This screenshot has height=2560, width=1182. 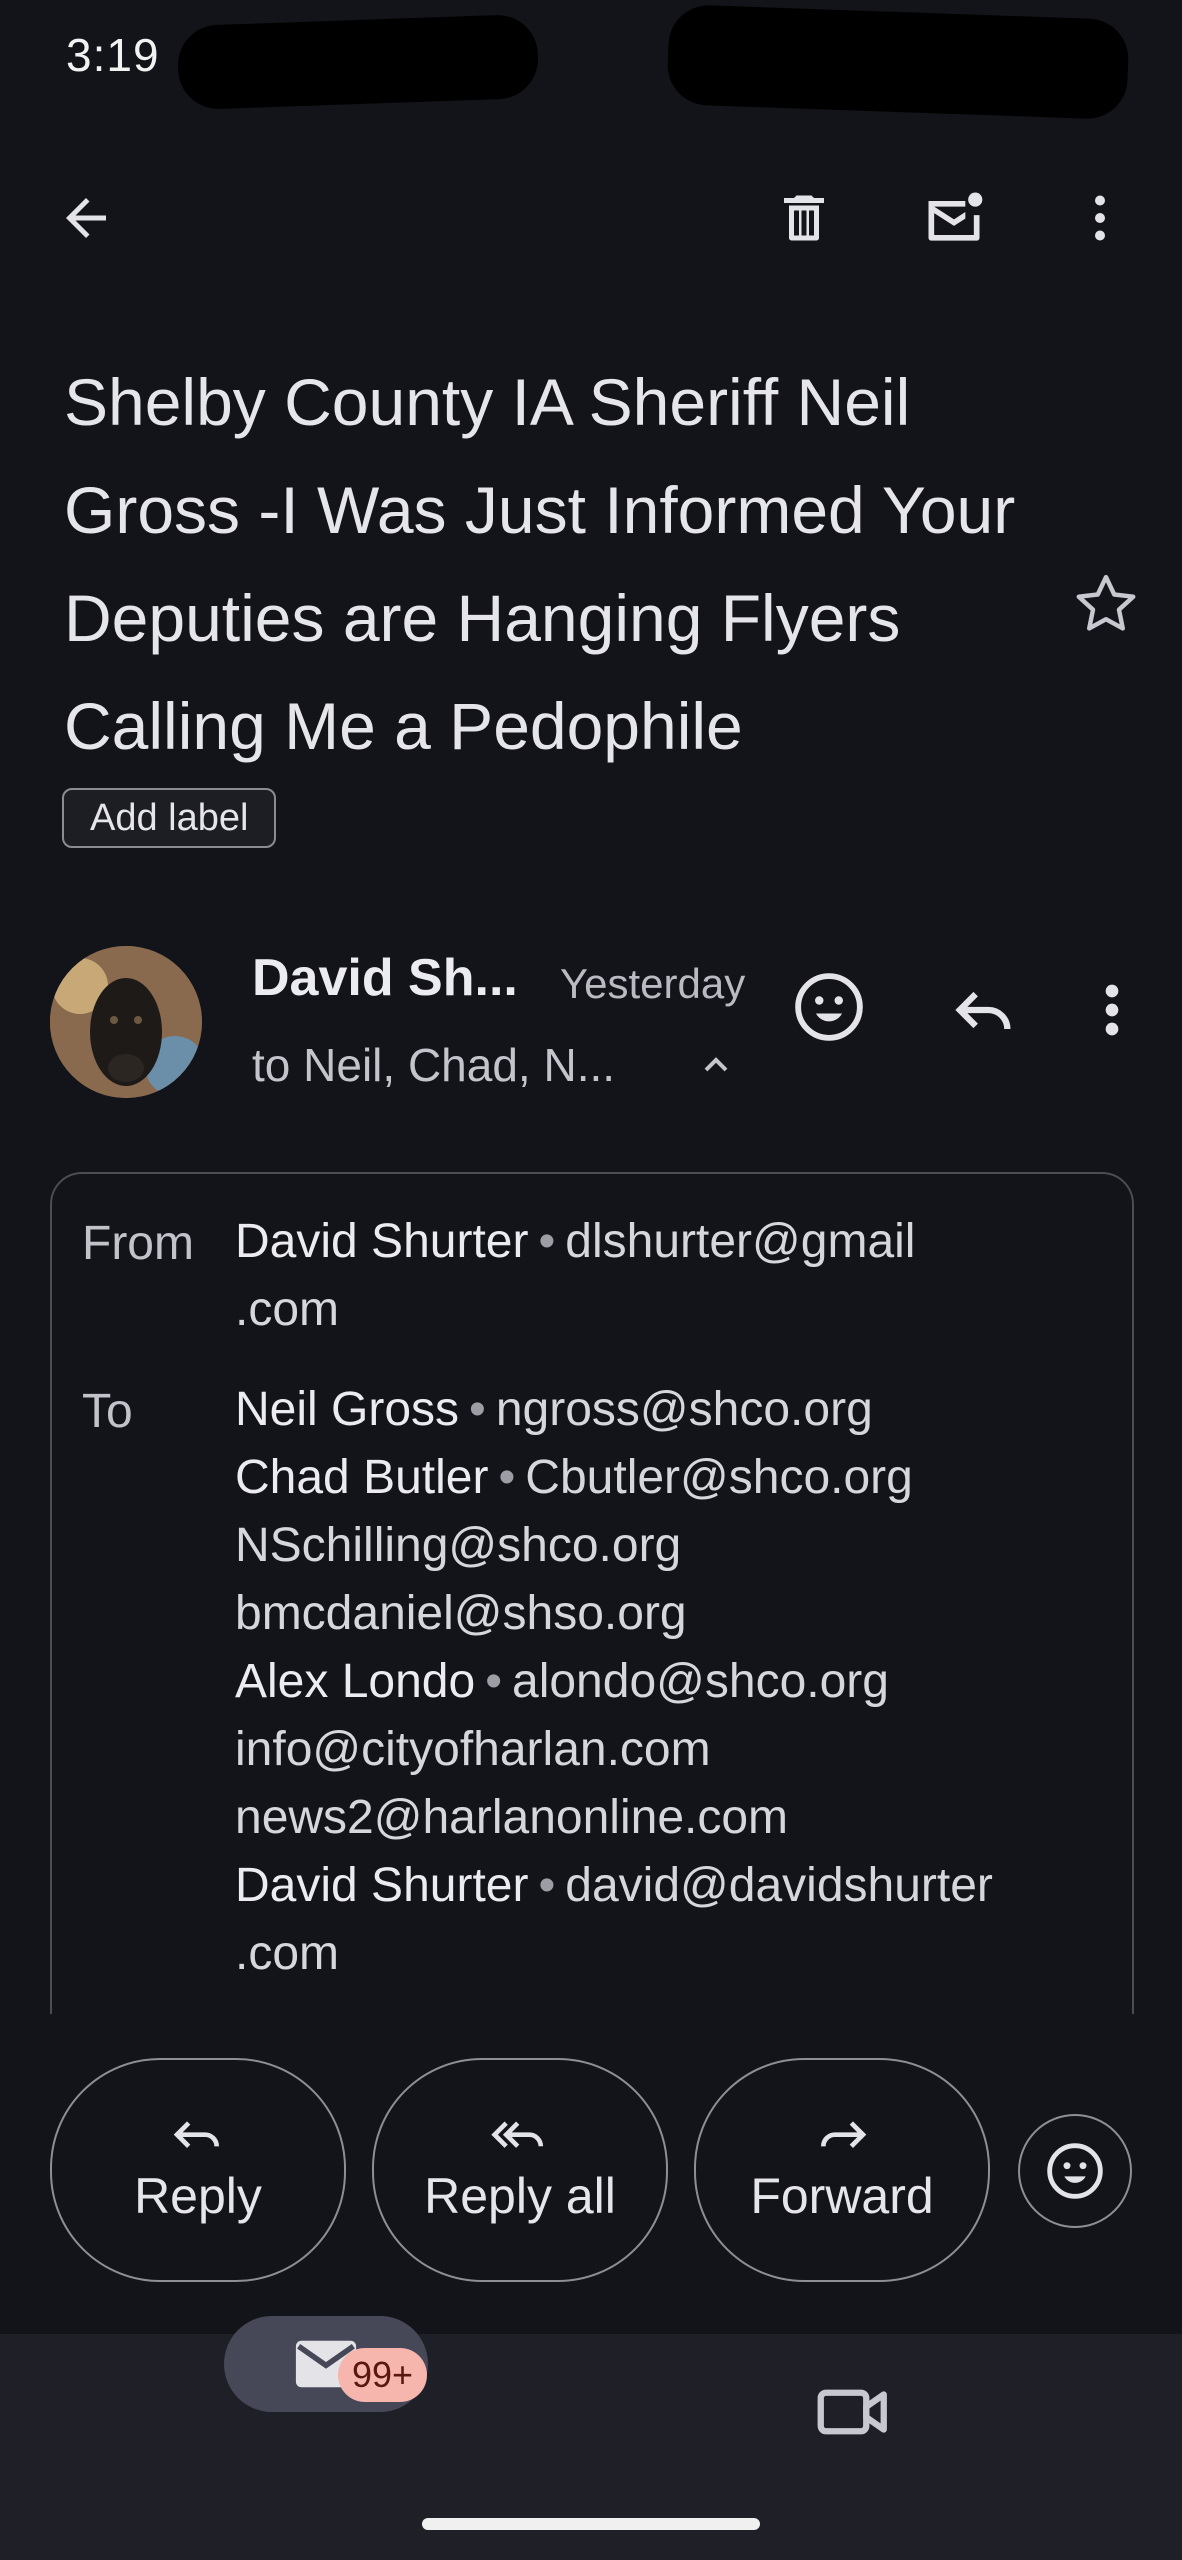 I want to click on recipient-row: Alex Londo • alondo@shco.org, so click(x=675, y=1682).